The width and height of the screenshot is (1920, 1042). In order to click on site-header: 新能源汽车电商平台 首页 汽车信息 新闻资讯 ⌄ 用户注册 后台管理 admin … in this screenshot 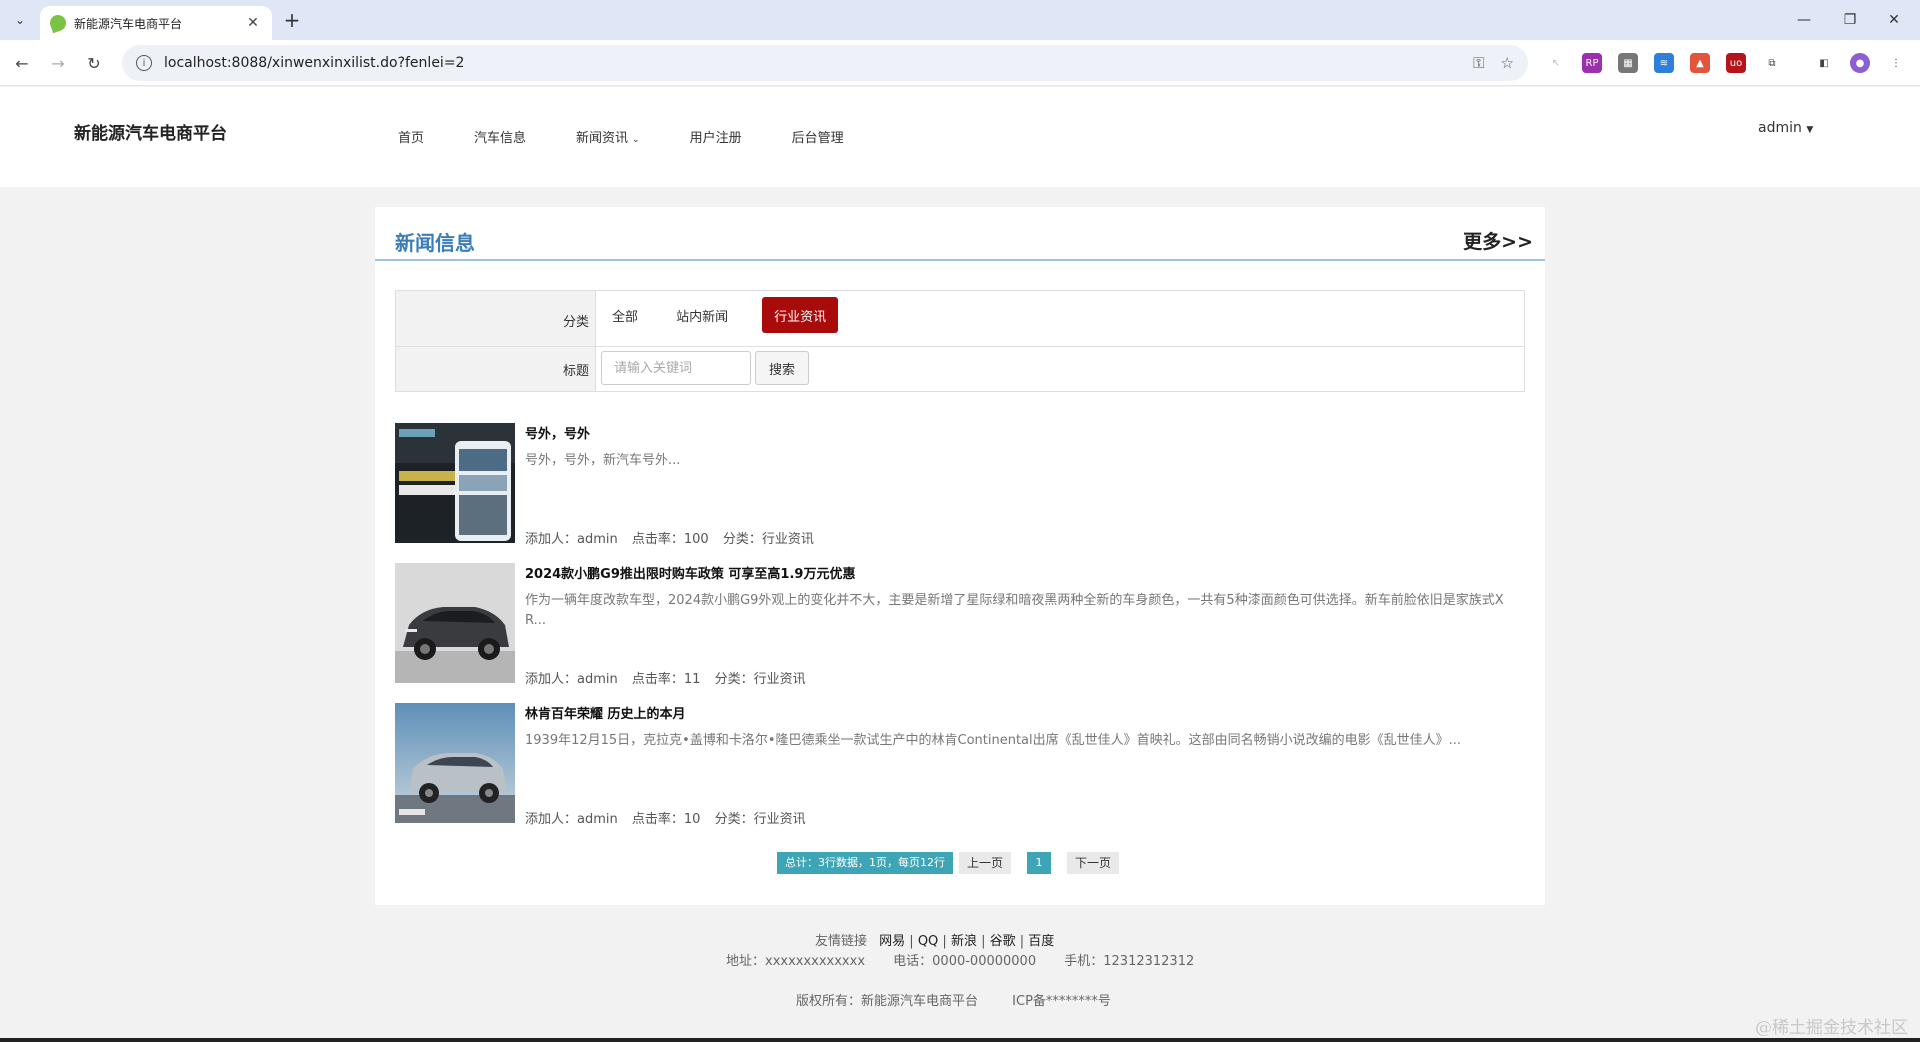, I will do `click(960, 137)`.